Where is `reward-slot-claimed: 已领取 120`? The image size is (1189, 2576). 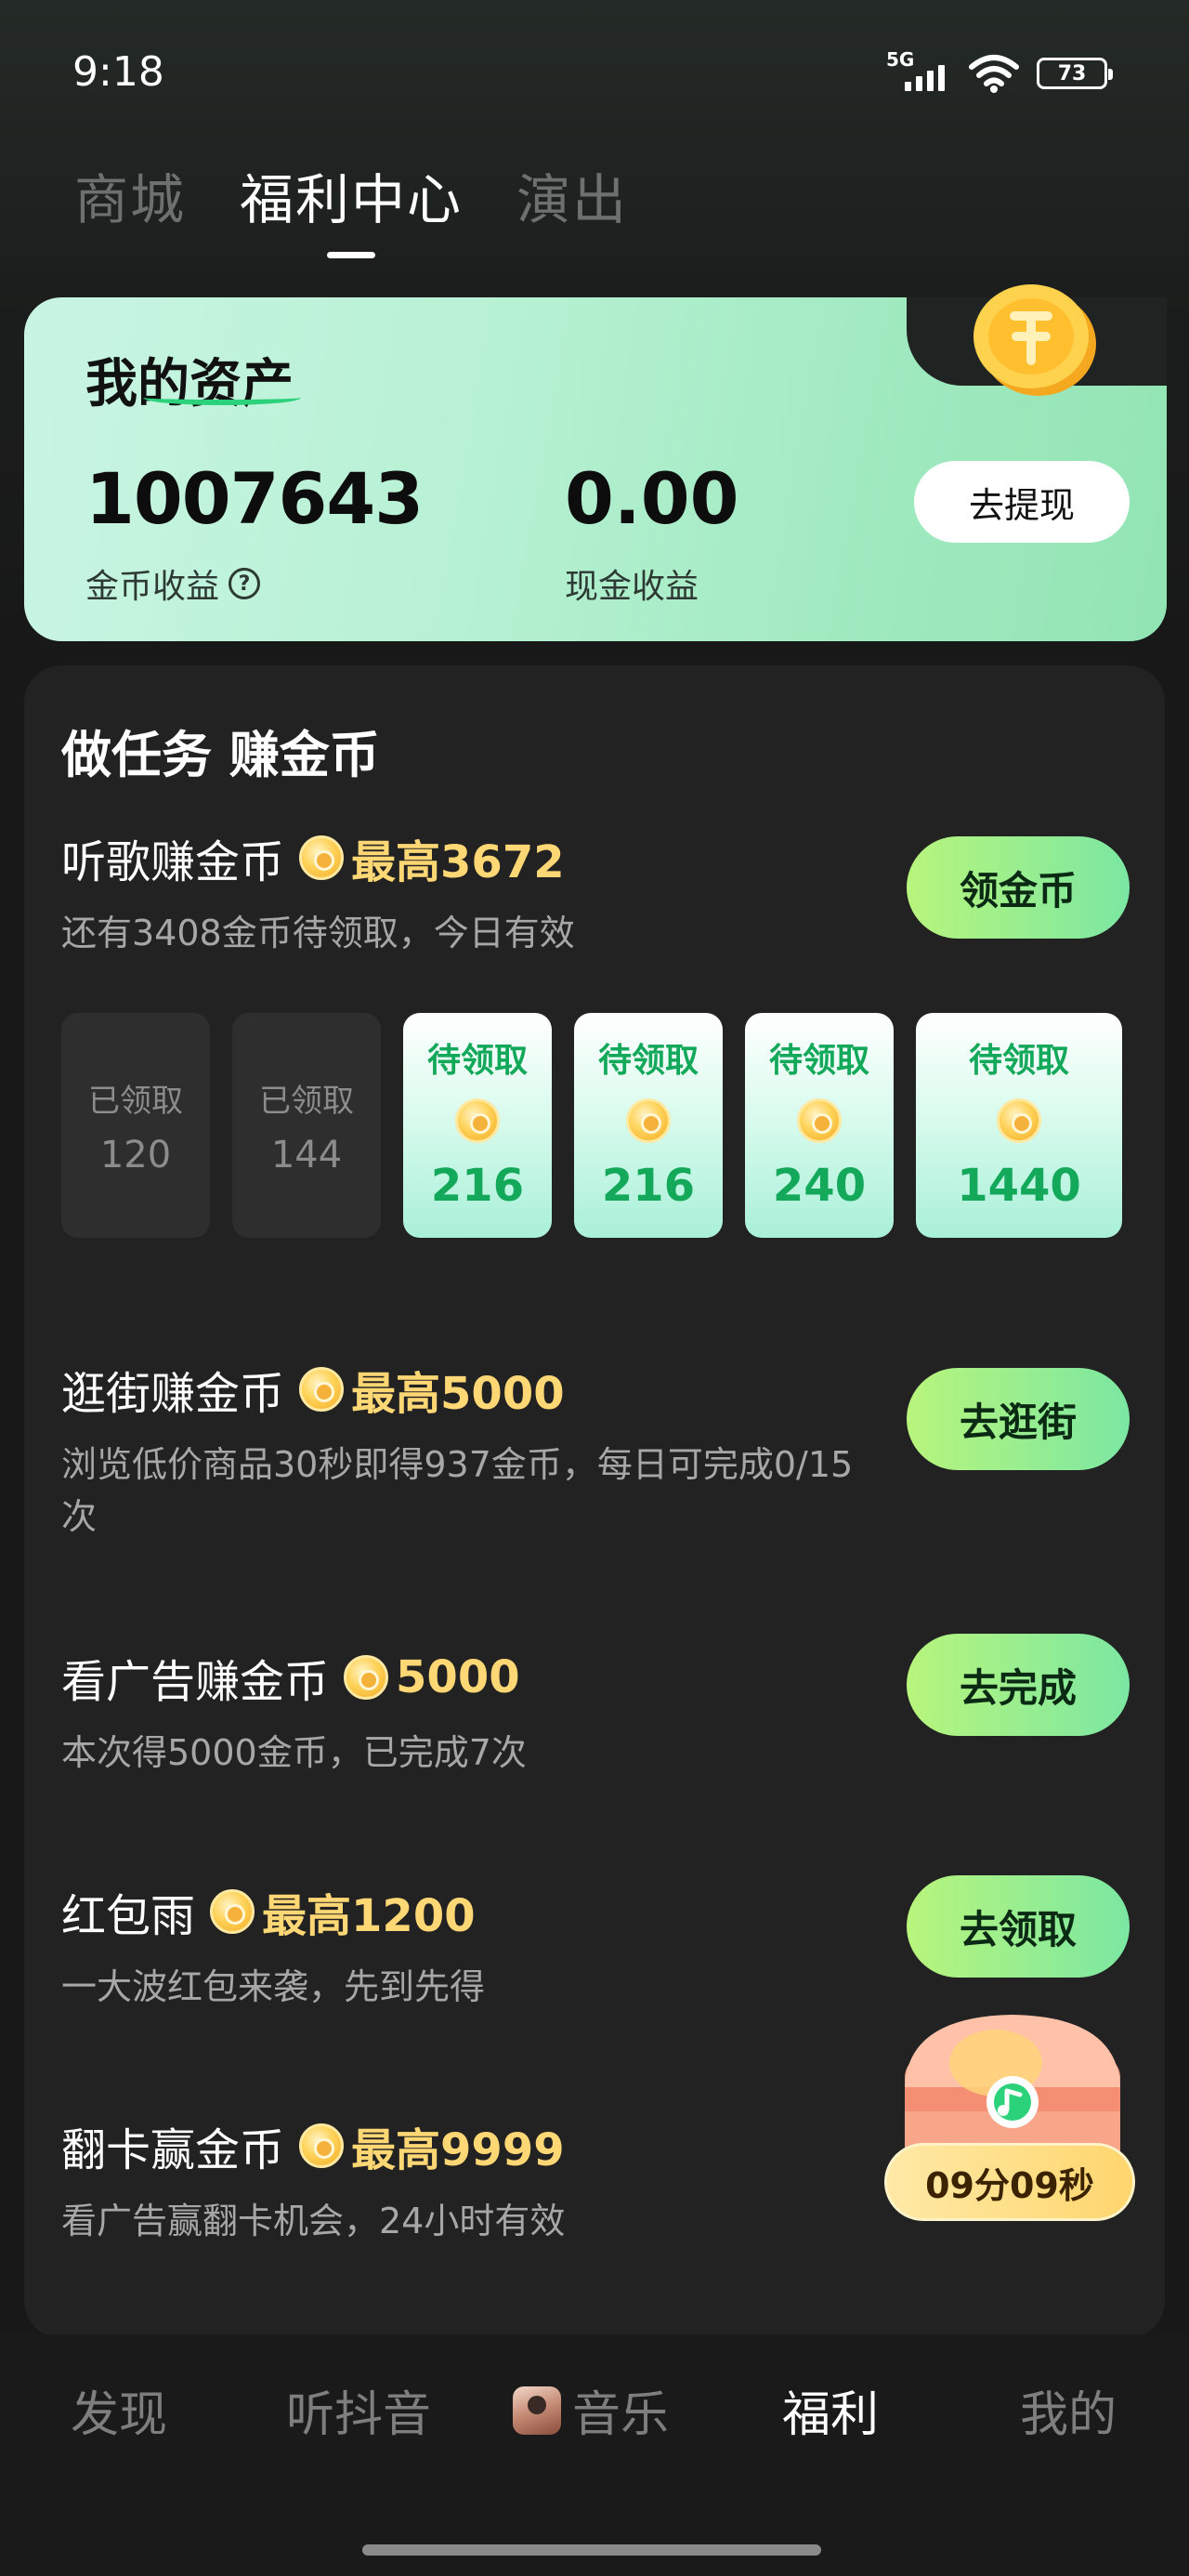 reward-slot-claimed: 已领取 120 is located at coordinates (135, 1125).